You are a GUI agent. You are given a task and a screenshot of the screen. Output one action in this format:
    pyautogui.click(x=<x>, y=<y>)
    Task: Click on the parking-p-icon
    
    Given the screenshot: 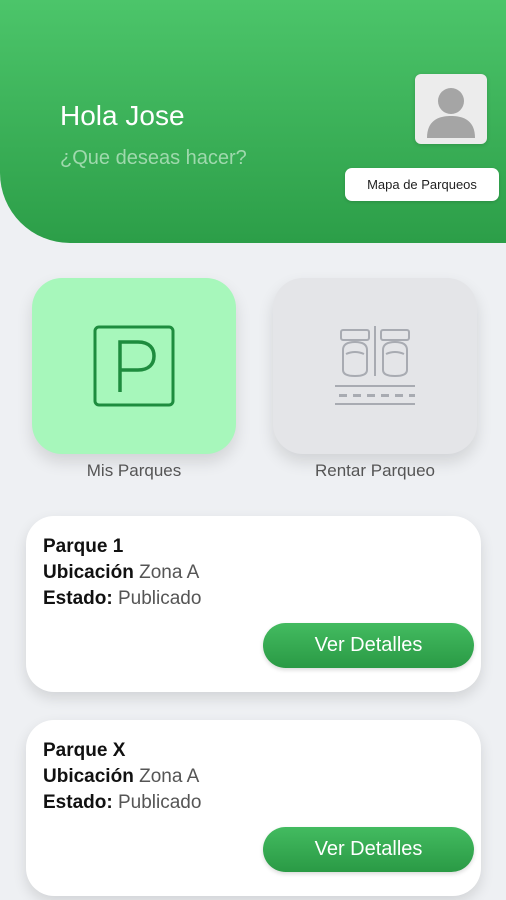 What is the action you would take?
    pyautogui.click(x=134, y=366)
    